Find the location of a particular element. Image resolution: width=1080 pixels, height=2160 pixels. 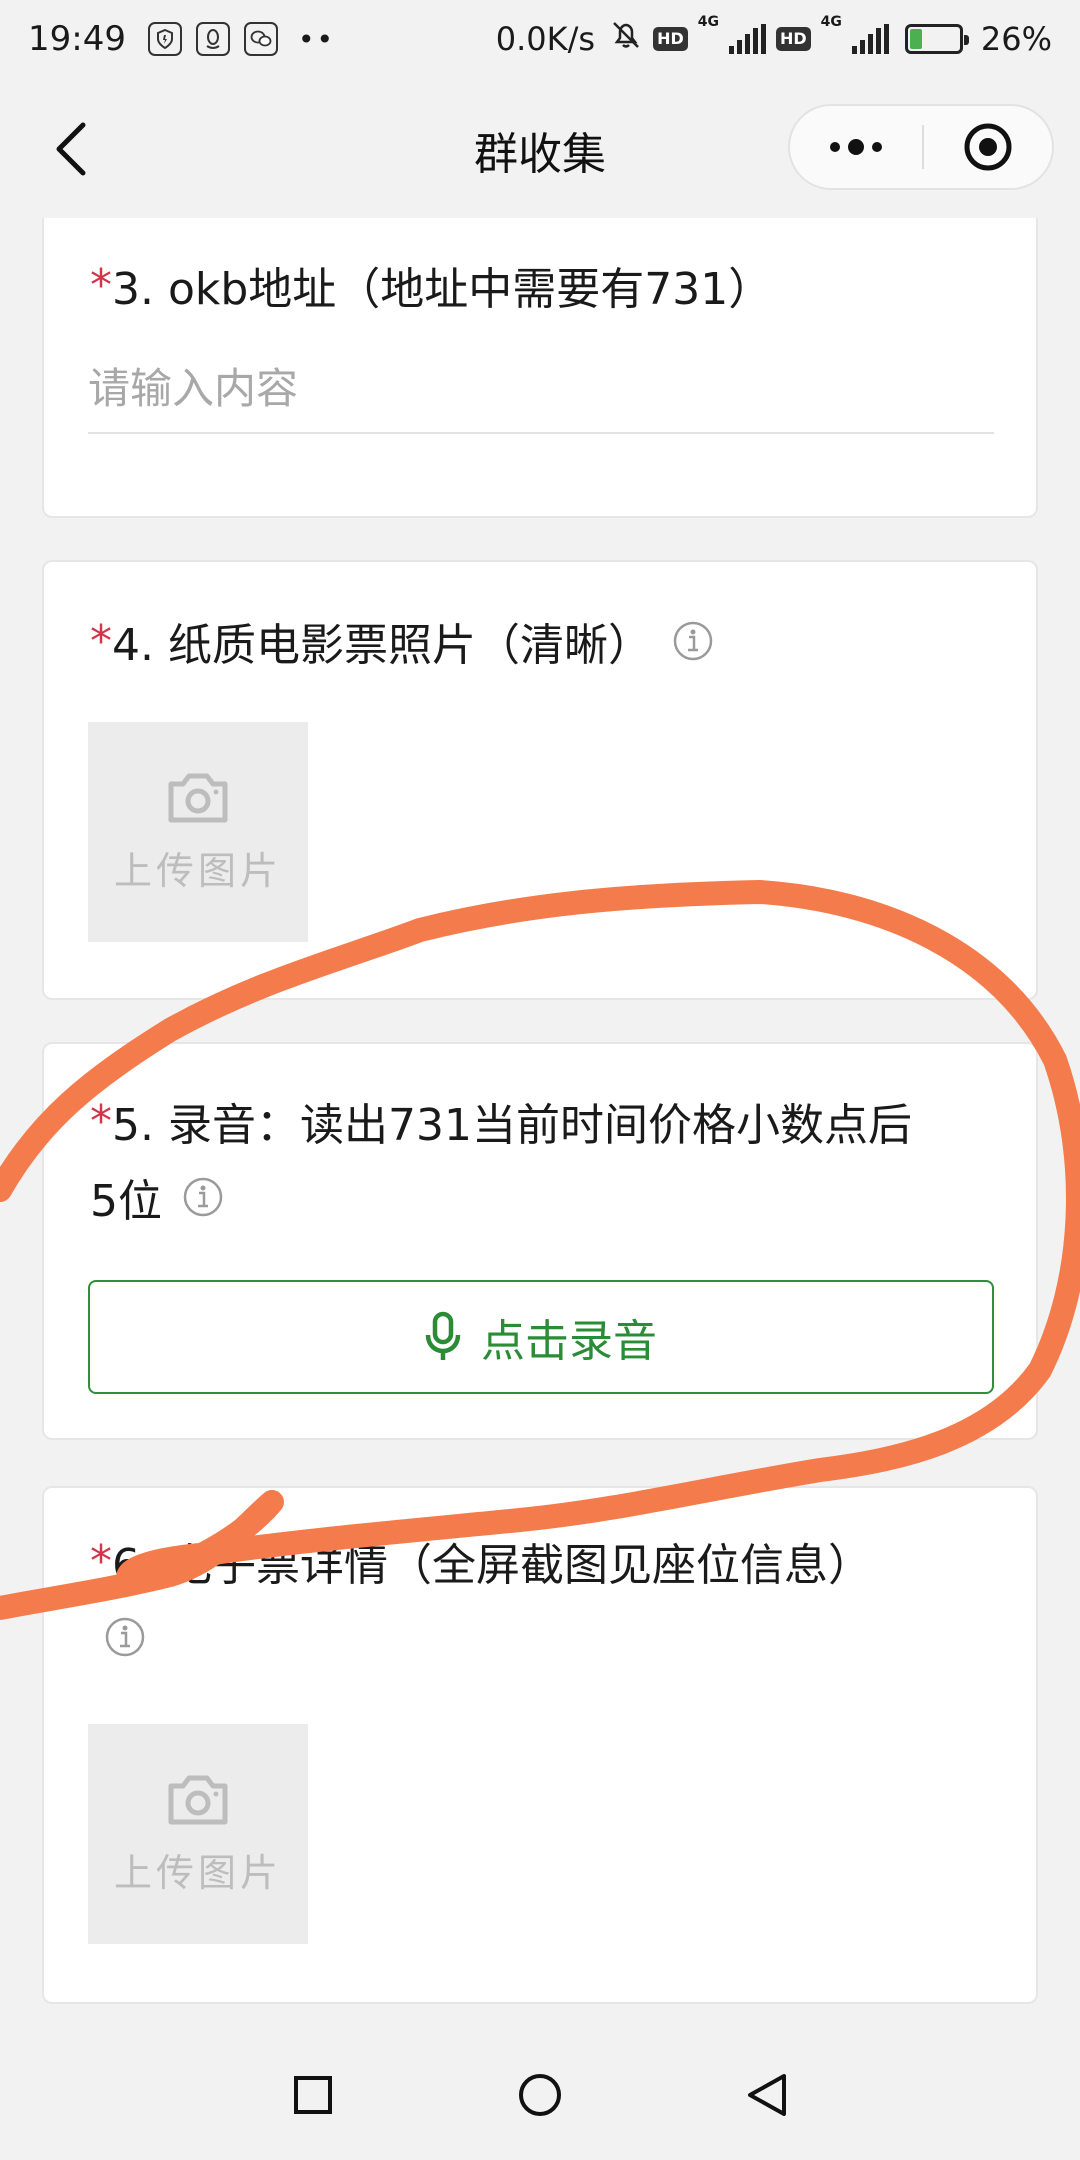

battery-icon is located at coordinates (936, 39).